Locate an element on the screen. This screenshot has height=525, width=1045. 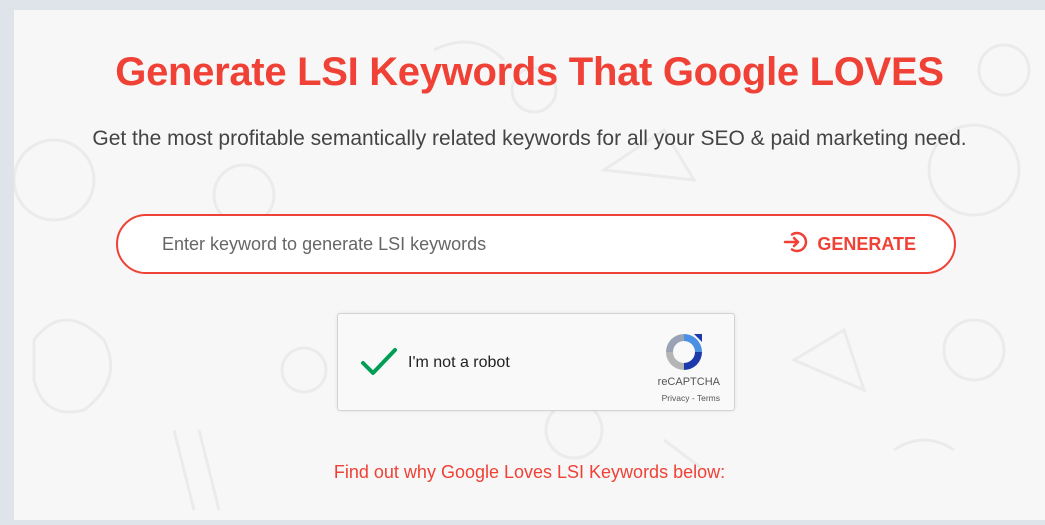
page-title: Generate LSI Keywords That Google LOVES is located at coordinates (529, 72).